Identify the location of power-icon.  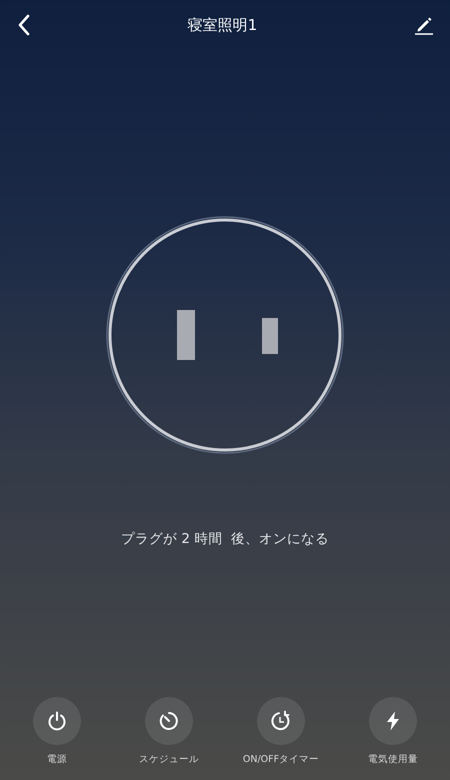
(57, 721).